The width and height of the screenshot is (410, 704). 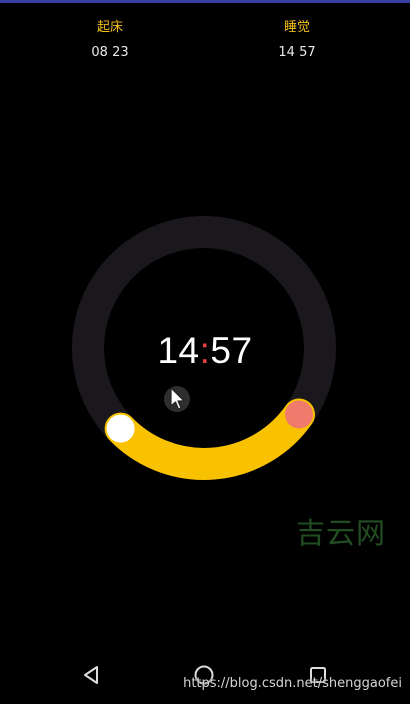 What do you see at coordinates (178, 350) in the screenshot?
I see `center-time-hours: 14` at bounding box center [178, 350].